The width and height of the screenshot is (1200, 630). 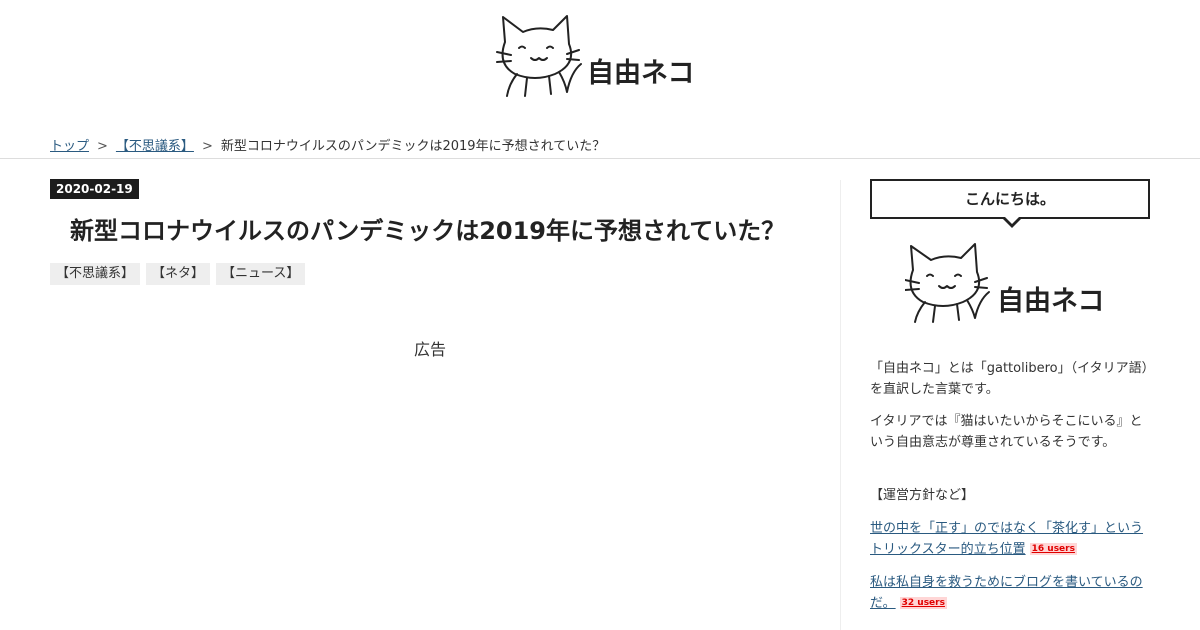 I want to click on post-title: 新型コロナウイルスのパンデミックは2019年に予想されていた？, so click(x=428, y=231).